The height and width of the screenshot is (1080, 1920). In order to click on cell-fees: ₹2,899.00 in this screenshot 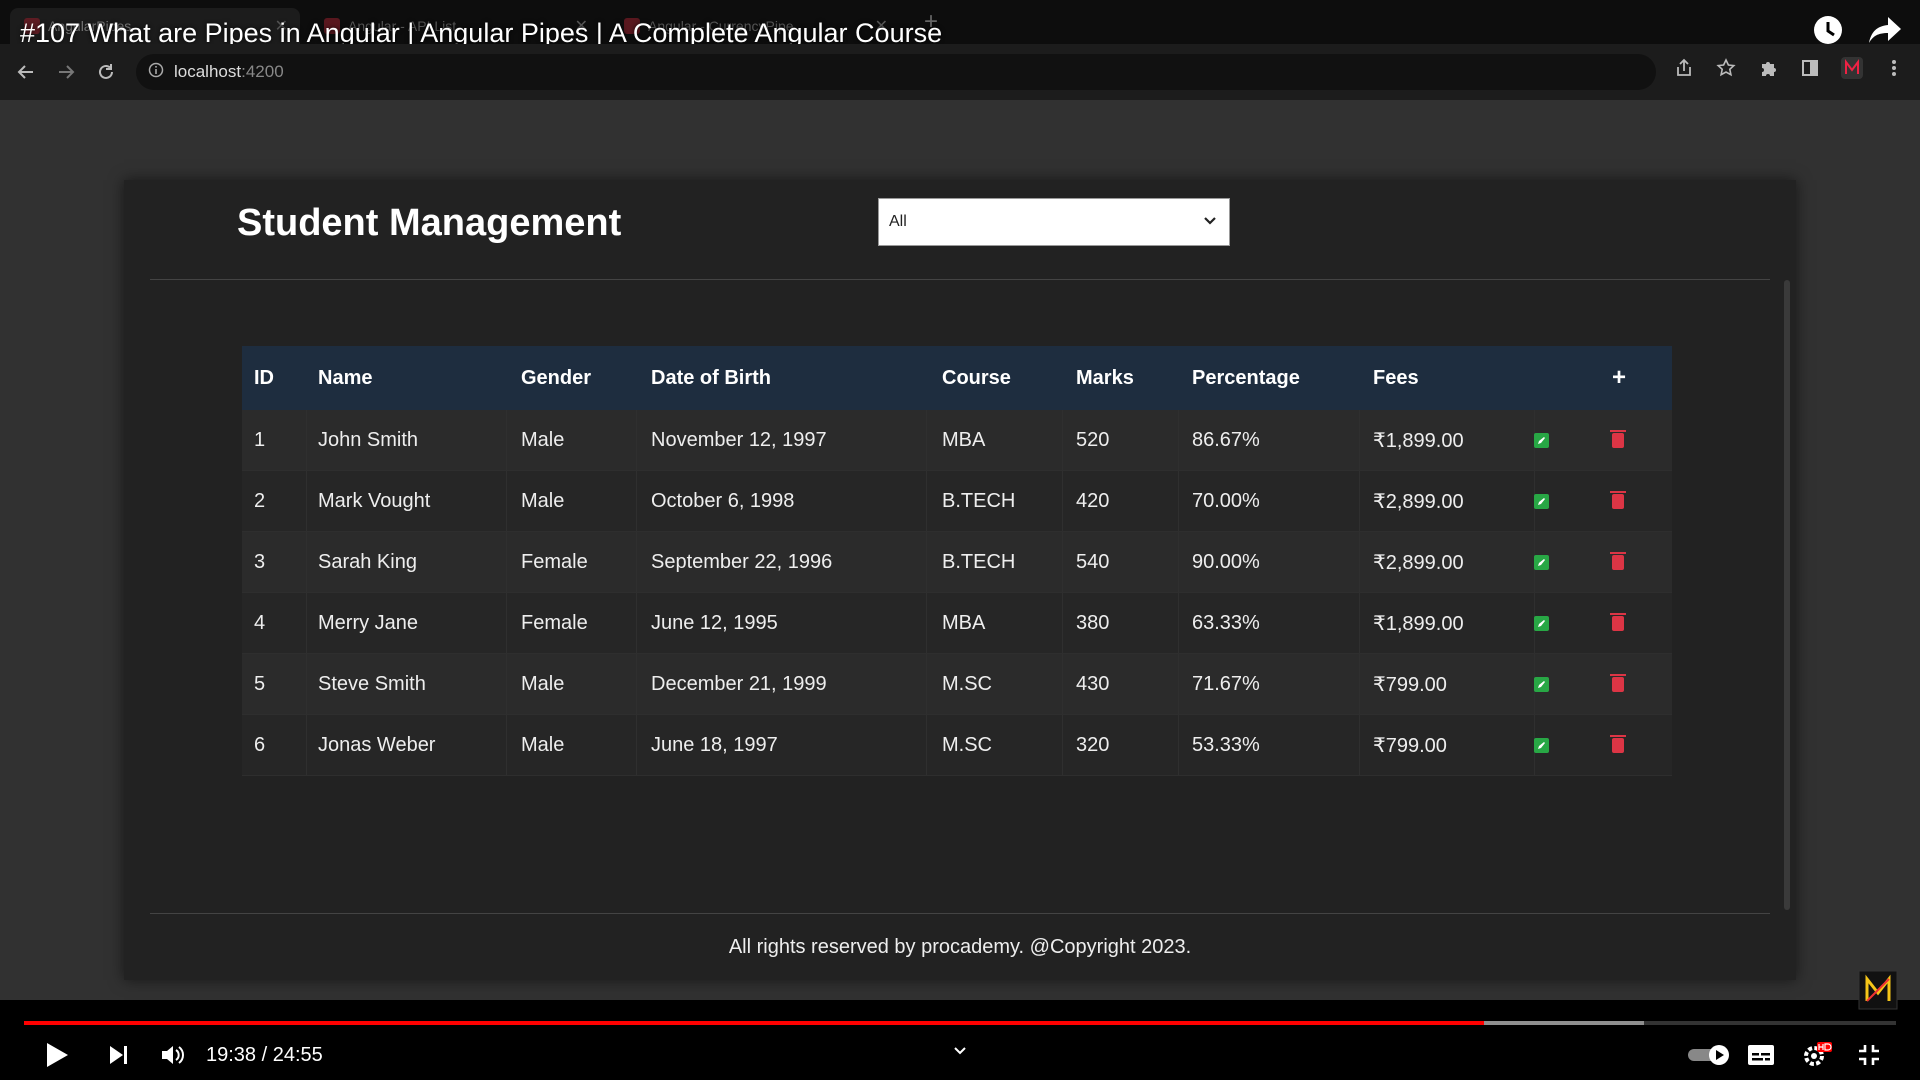, I will do `click(1418, 501)`.